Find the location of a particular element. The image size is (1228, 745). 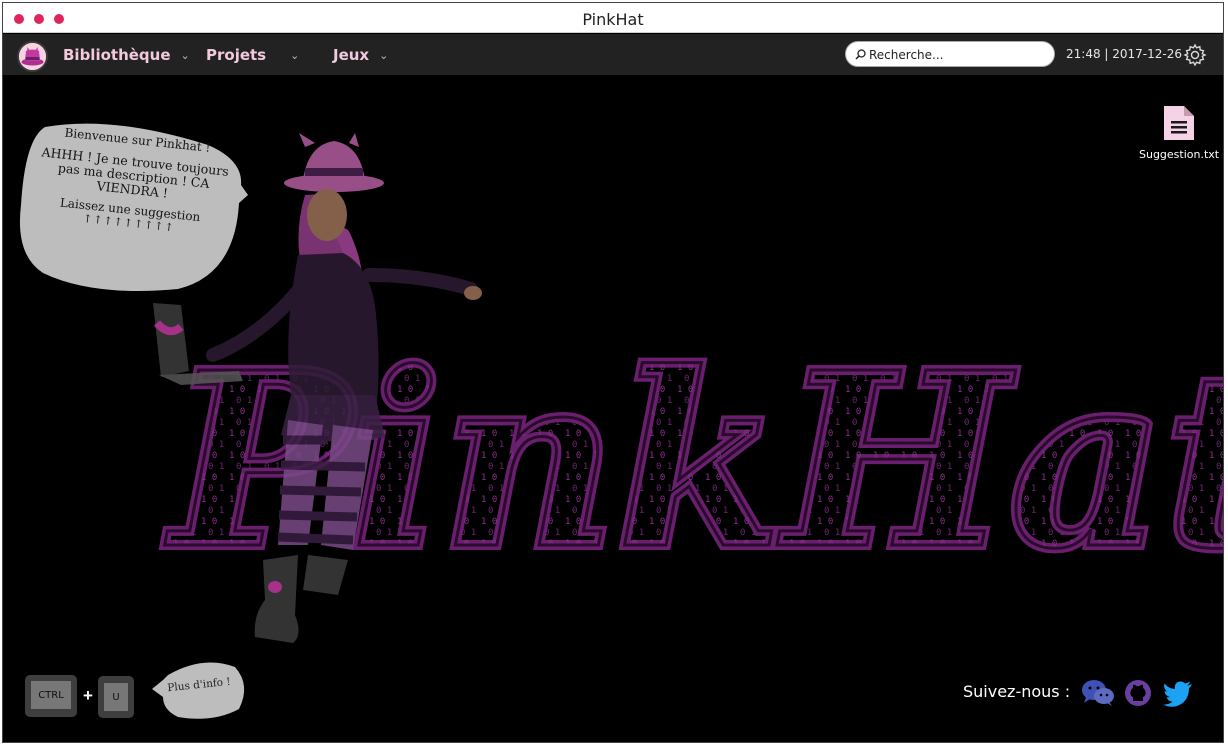

pinkhat-logo is located at coordinates (32, 56).